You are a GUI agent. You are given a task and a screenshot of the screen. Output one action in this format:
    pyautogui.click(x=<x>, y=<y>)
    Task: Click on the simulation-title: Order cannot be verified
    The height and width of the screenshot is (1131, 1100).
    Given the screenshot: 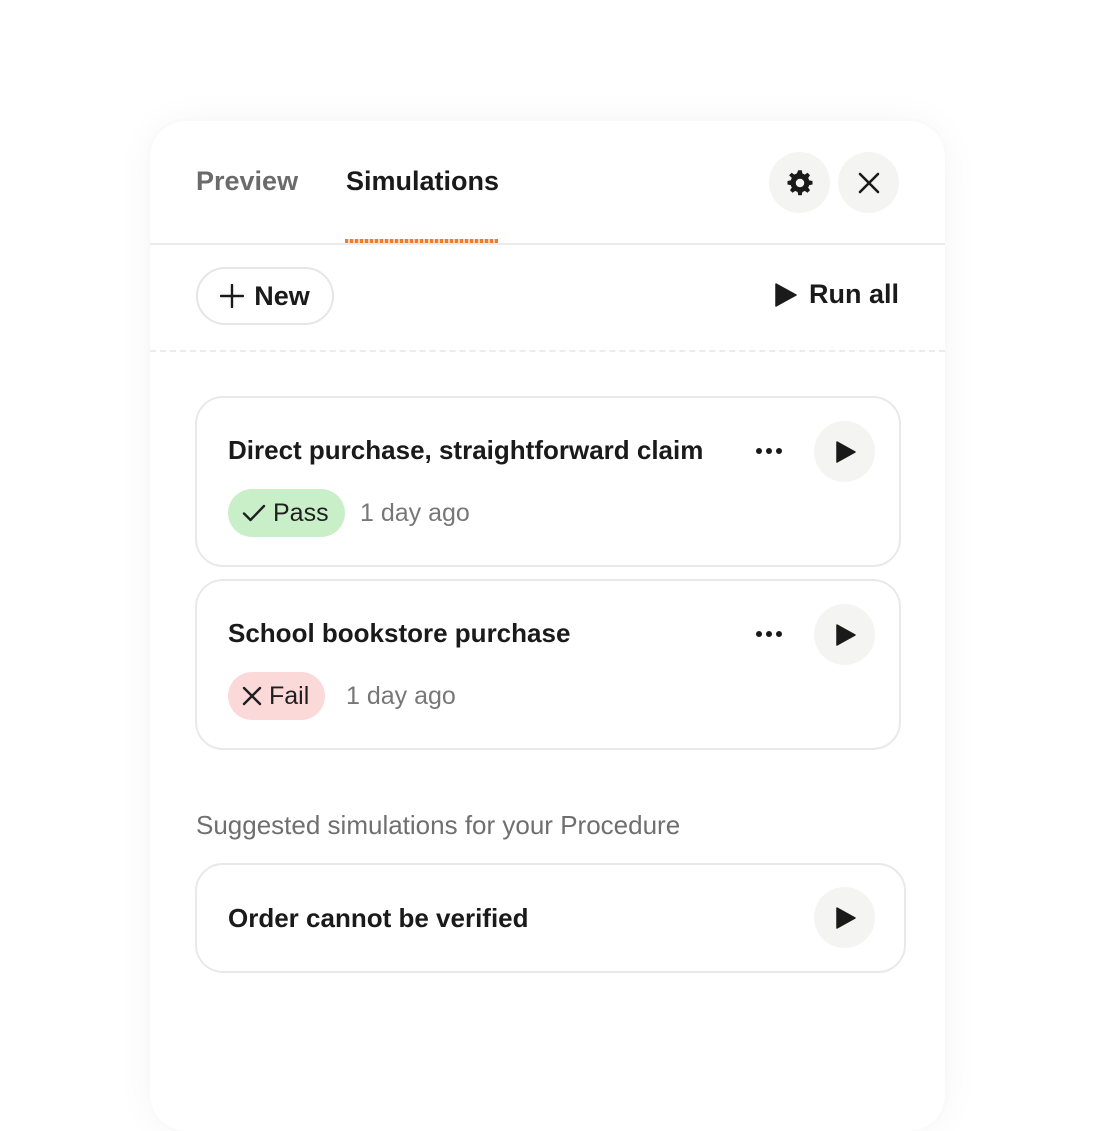 What is the action you would take?
    pyautogui.click(x=378, y=918)
    